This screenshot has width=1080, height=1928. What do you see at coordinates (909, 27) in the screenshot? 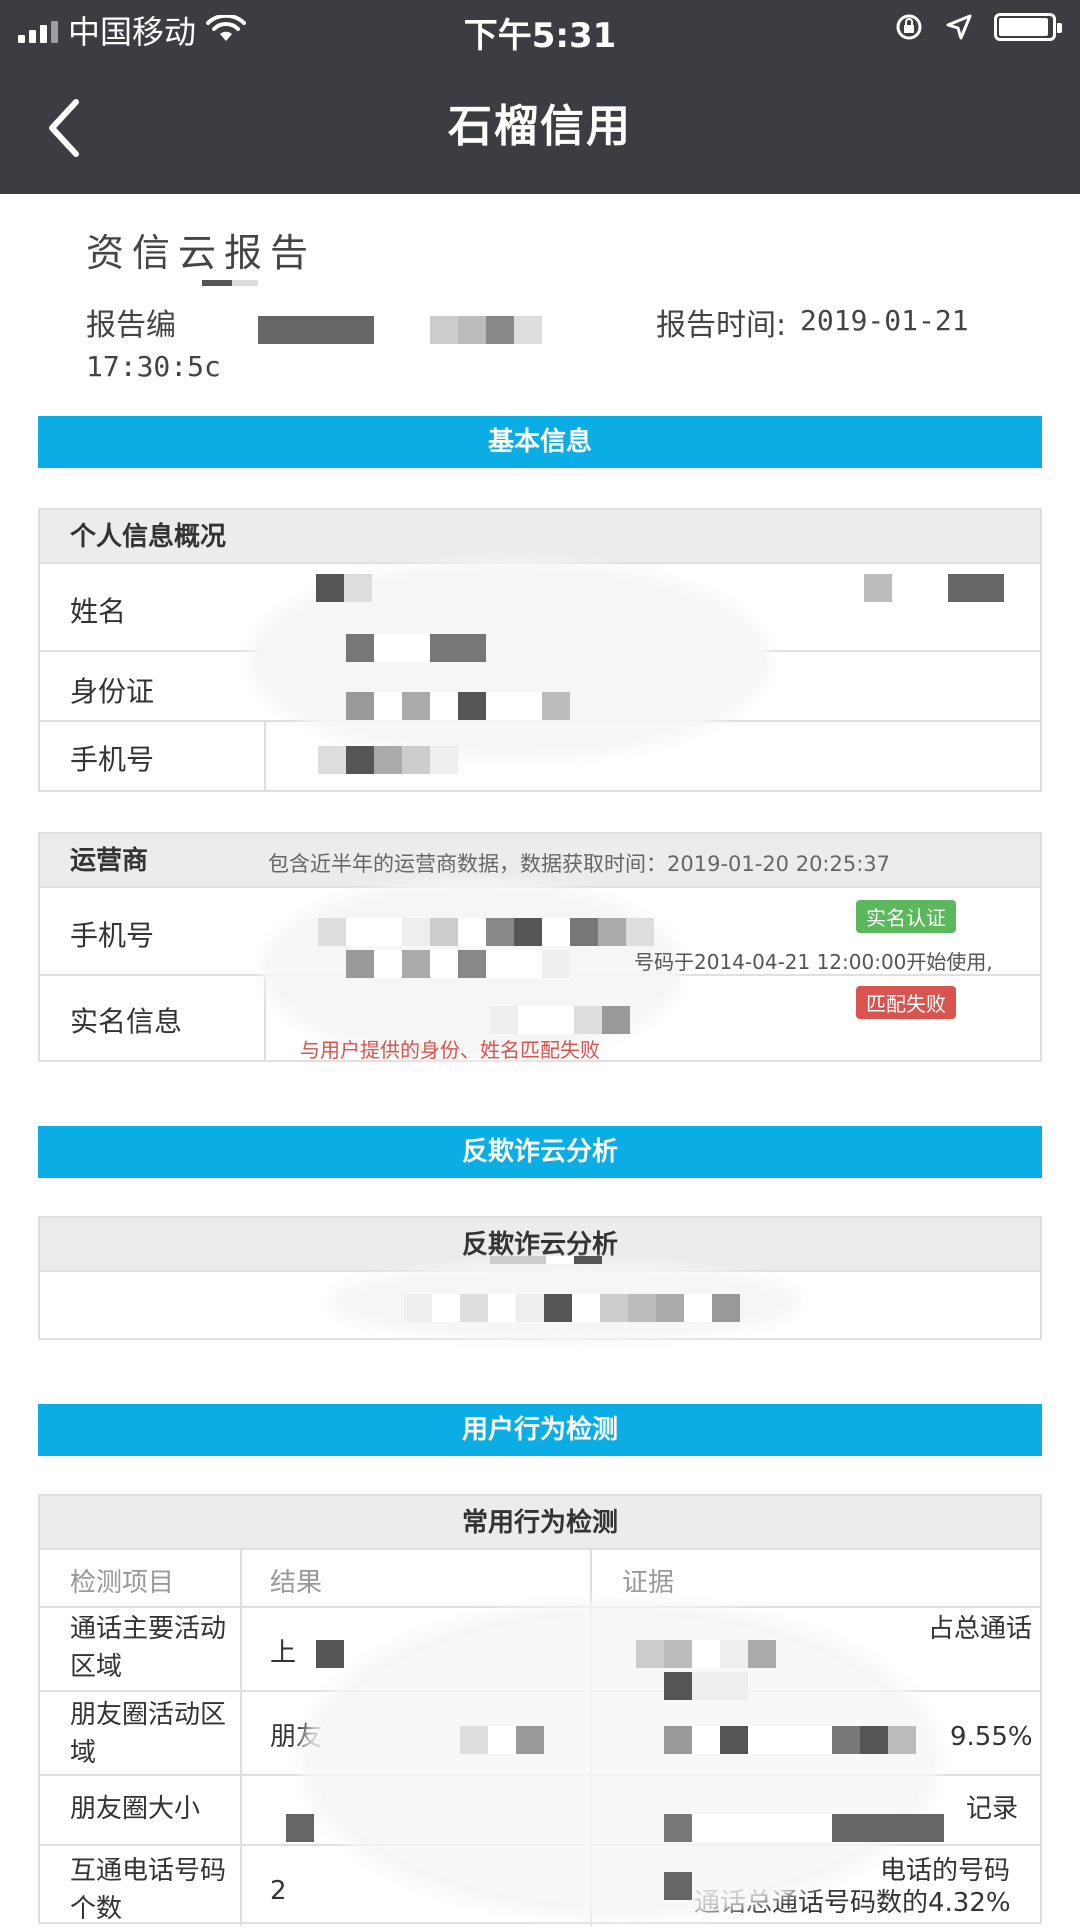
I see `orientation-lock-icon` at bounding box center [909, 27].